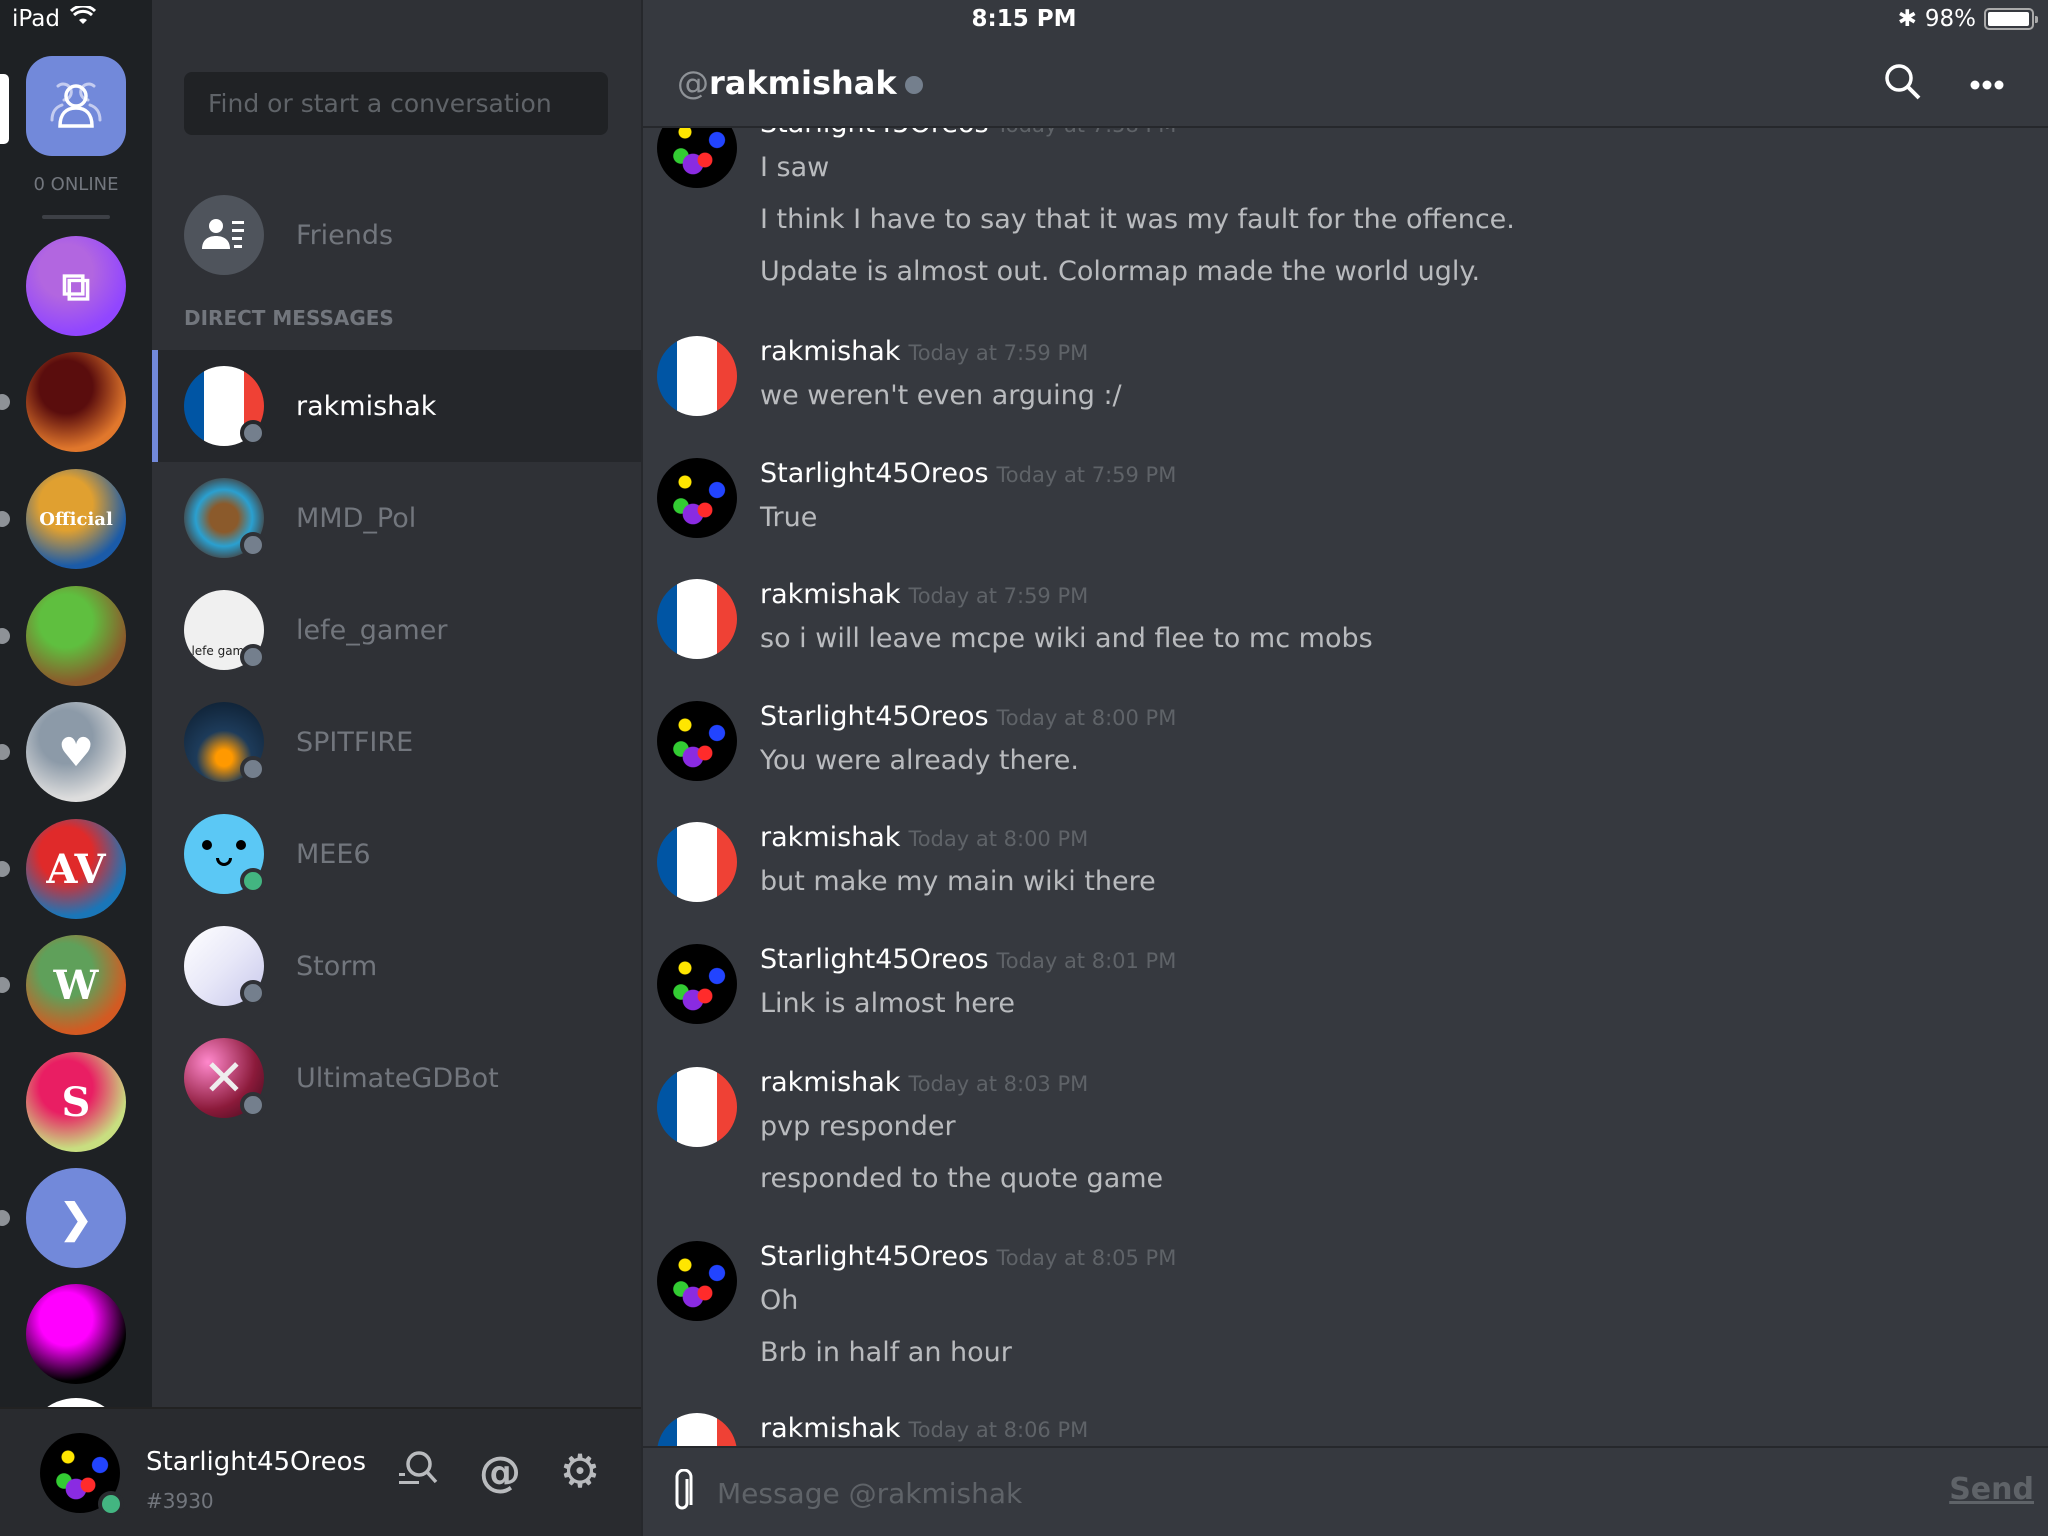 The image size is (2048, 1536). What do you see at coordinates (76, 1102) in the screenshot?
I see `server-icon-s-server: S` at bounding box center [76, 1102].